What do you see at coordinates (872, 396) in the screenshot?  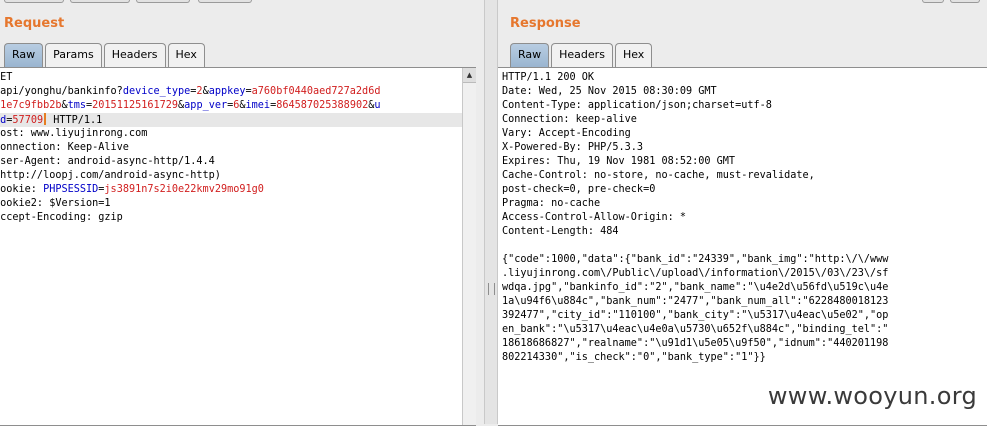 I see `watermark-text: www.wooyun.org` at bounding box center [872, 396].